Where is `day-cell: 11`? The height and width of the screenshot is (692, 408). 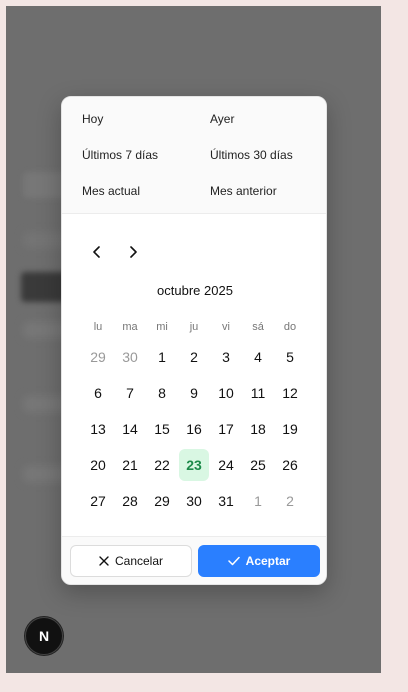 day-cell: 11 is located at coordinates (258, 393).